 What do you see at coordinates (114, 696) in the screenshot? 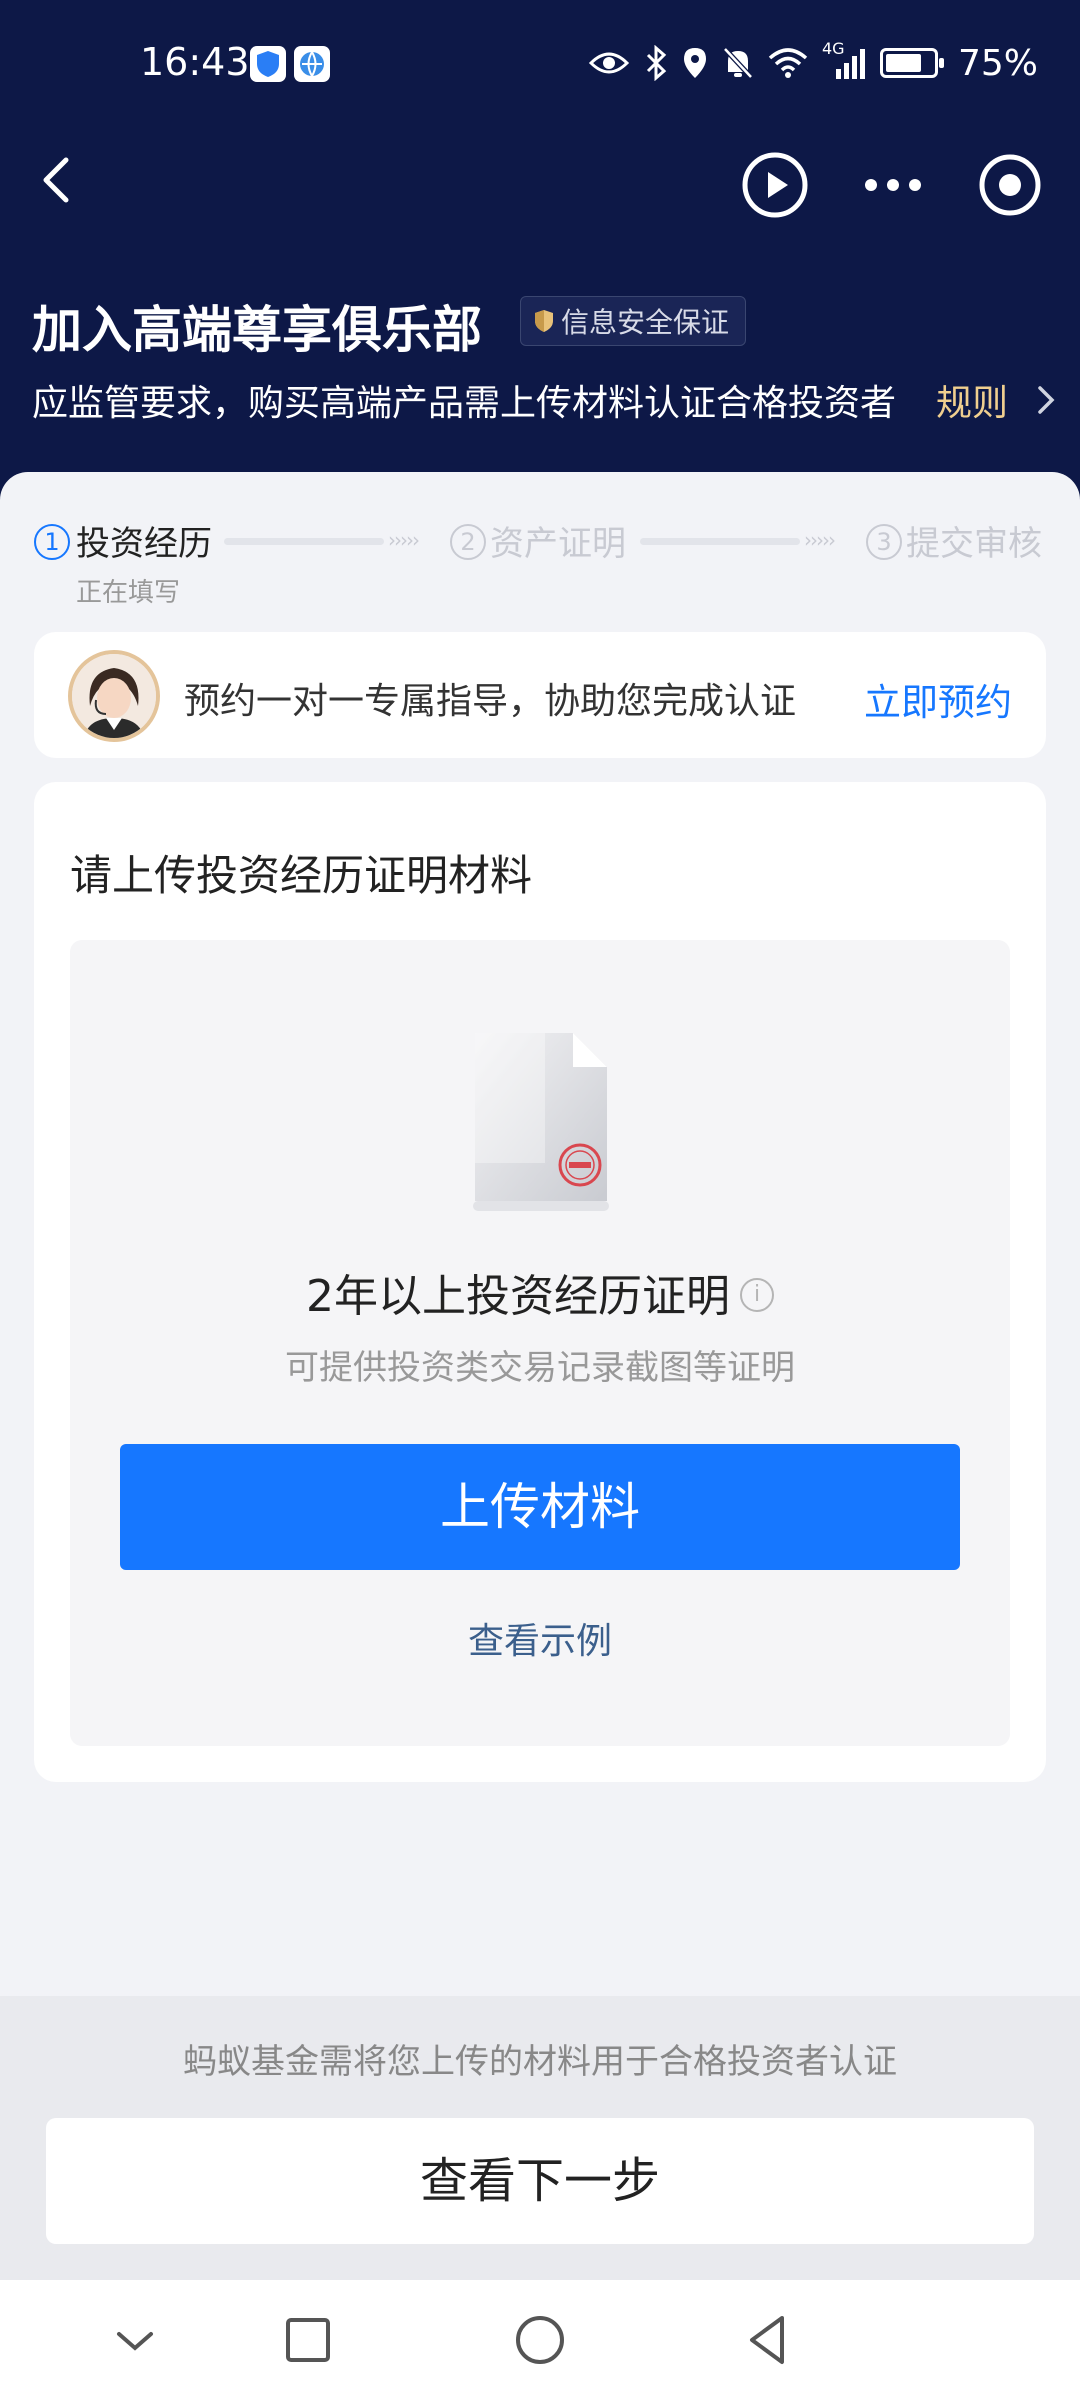
I see `advisor-avatar` at bounding box center [114, 696].